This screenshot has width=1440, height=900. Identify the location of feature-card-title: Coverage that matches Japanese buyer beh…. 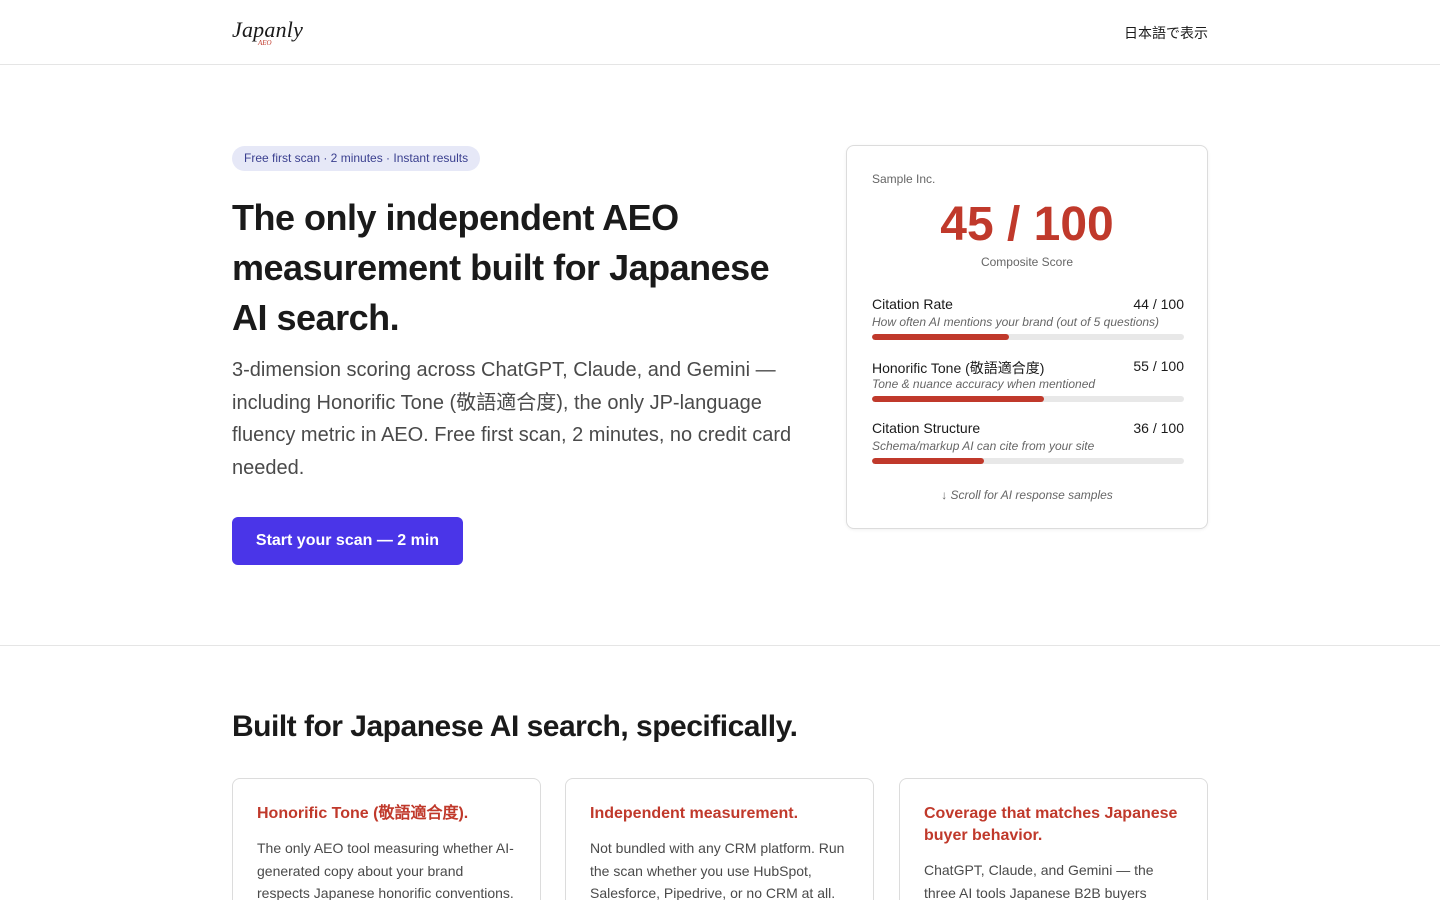
(1051, 824).